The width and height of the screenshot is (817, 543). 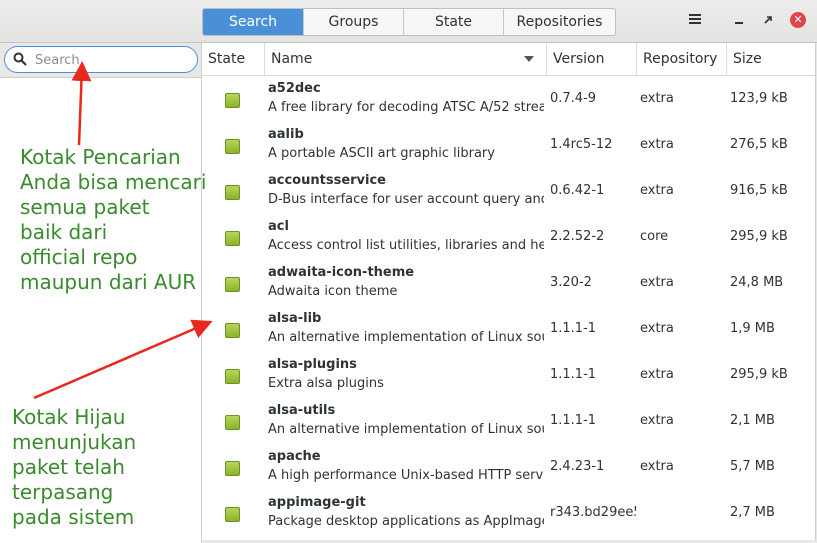 What do you see at coordinates (752, 512) in the screenshot?
I see `package-size: 2,7 MB` at bounding box center [752, 512].